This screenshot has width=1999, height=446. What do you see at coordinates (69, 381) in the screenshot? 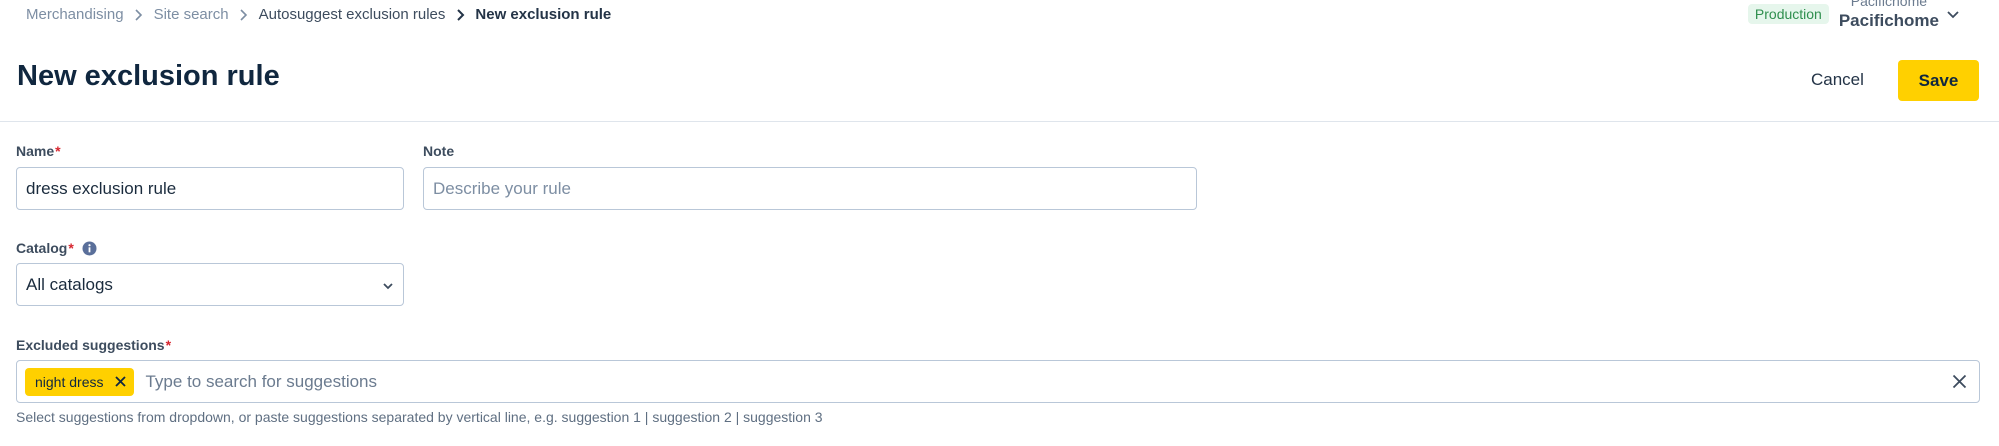
I see `suggestion-chip-label: night dress` at bounding box center [69, 381].